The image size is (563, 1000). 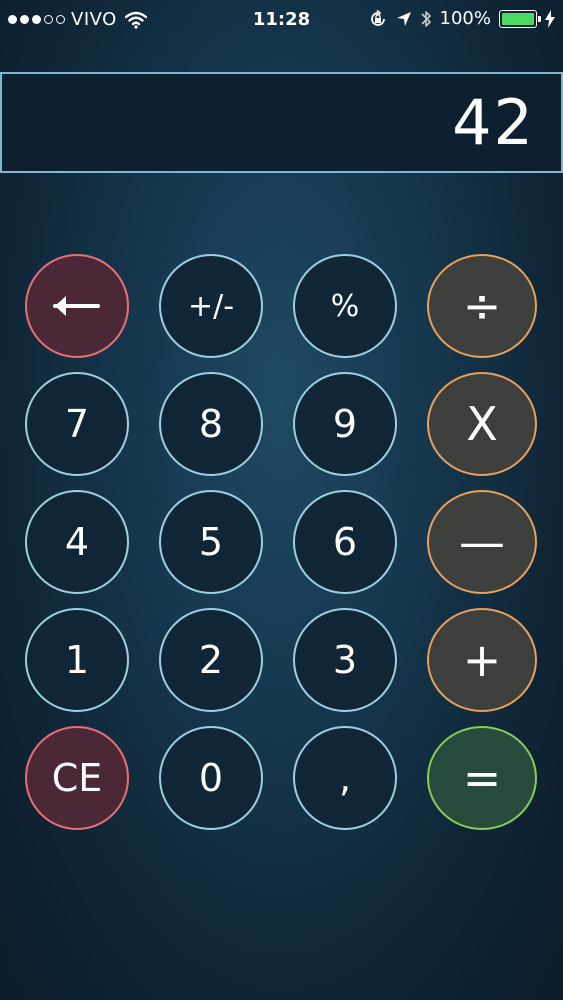 What do you see at coordinates (211, 306) in the screenshot?
I see `plus-minus-button: +/-` at bounding box center [211, 306].